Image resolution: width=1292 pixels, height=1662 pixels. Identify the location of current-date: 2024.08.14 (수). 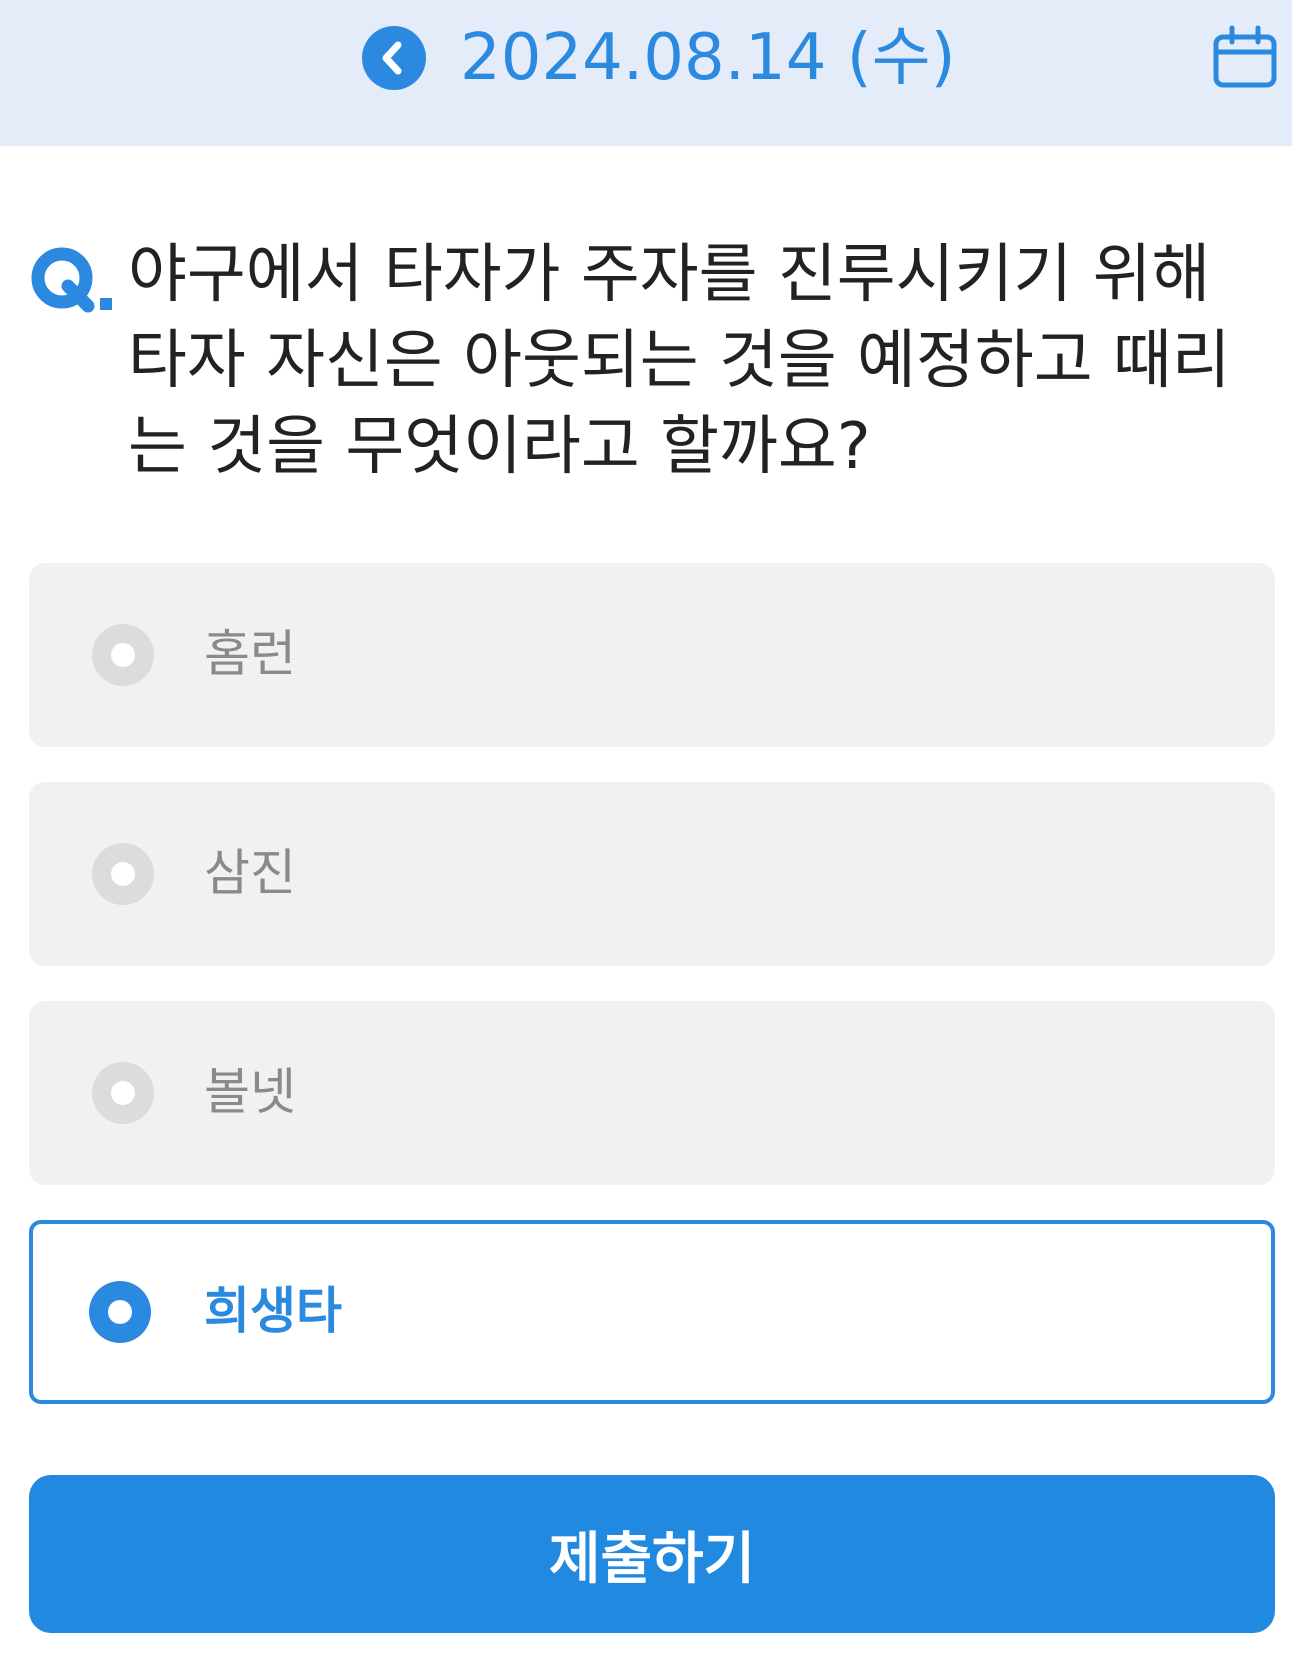
(708, 58).